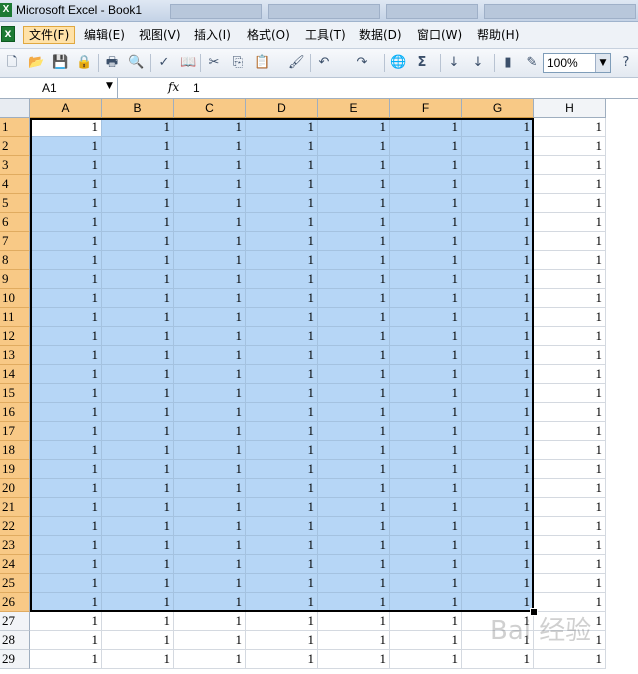 Image resolution: width=638 pixels, height=674 pixels. Describe the element at coordinates (426, 355) in the screenshot. I see `cell-f13: 1` at that location.